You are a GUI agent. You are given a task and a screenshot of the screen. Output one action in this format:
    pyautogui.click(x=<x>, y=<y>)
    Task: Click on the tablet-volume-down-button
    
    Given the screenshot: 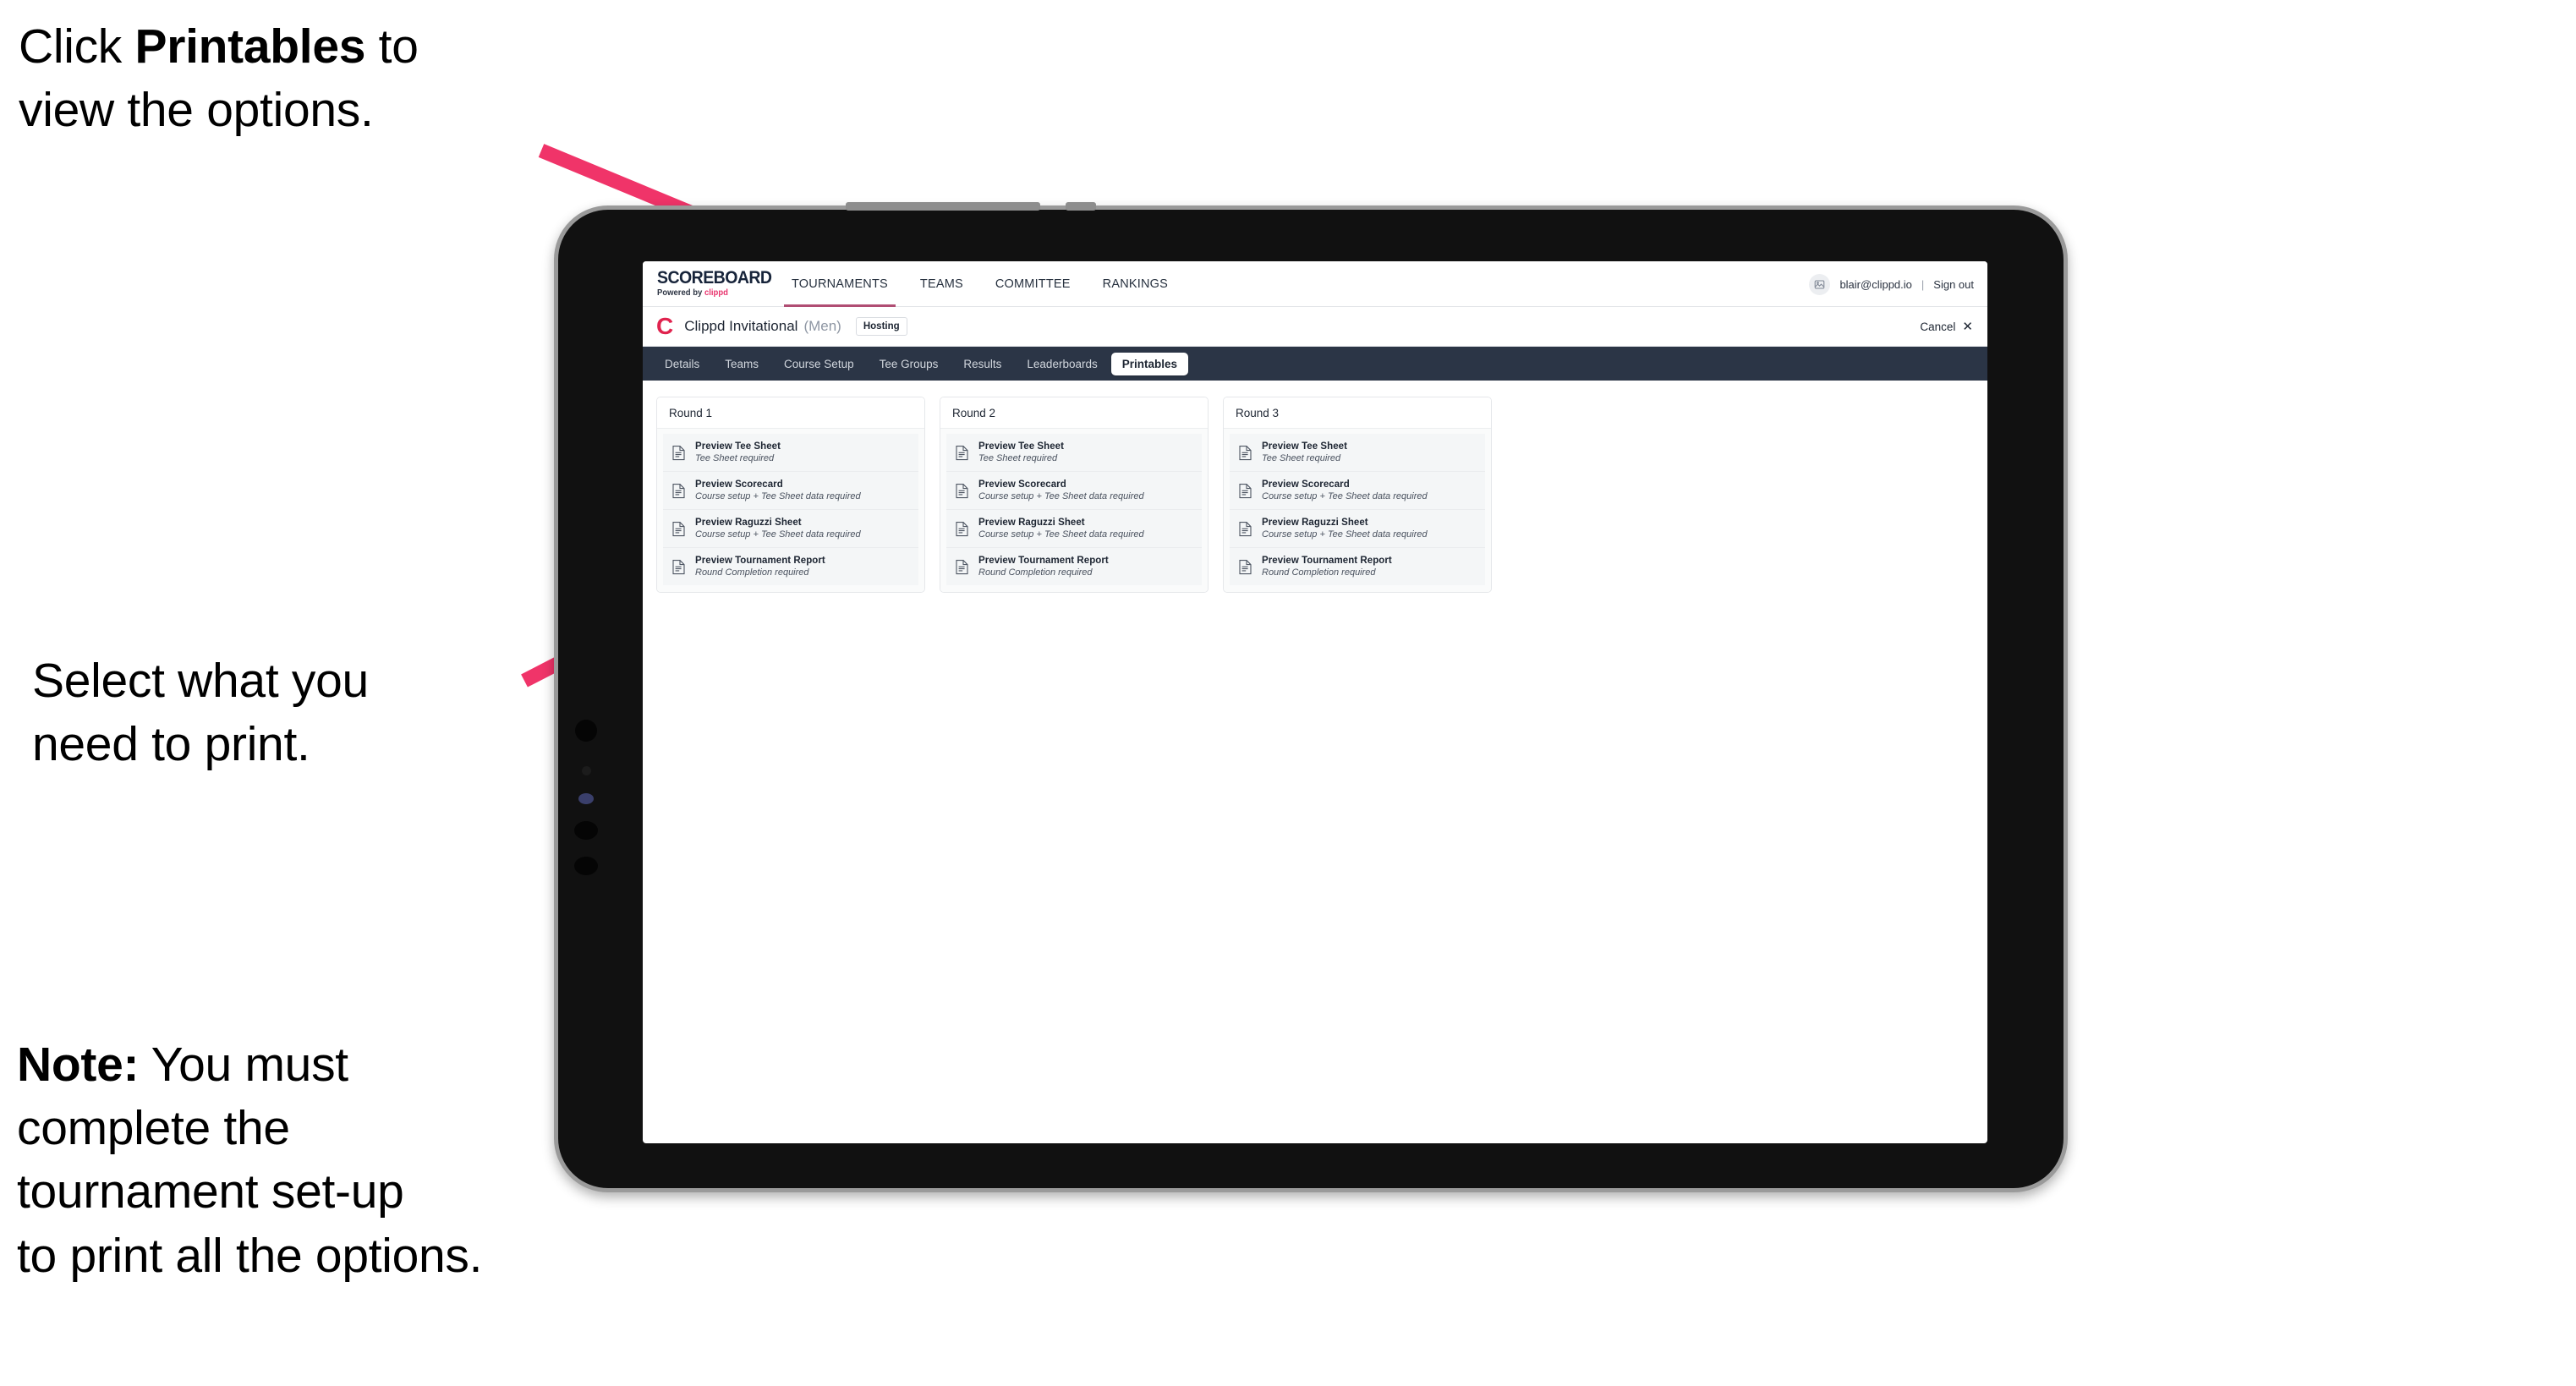 What is the action you would take?
    pyautogui.click(x=586, y=866)
    